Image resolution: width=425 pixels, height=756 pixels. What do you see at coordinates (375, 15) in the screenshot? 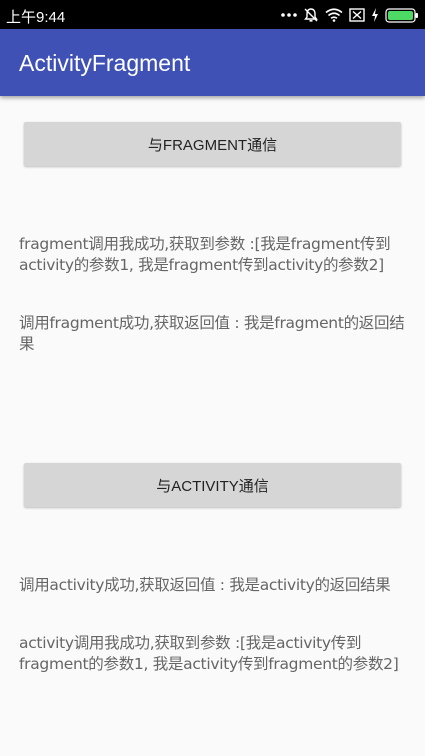
I see `charging-icon` at bounding box center [375, 15].